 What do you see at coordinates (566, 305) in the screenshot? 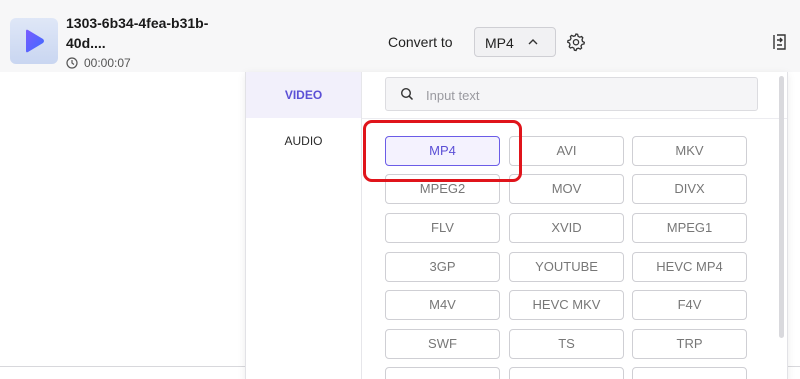
I see `format-hevc-mkv-button: HEVC MKV` at bounding box center [566, 305].